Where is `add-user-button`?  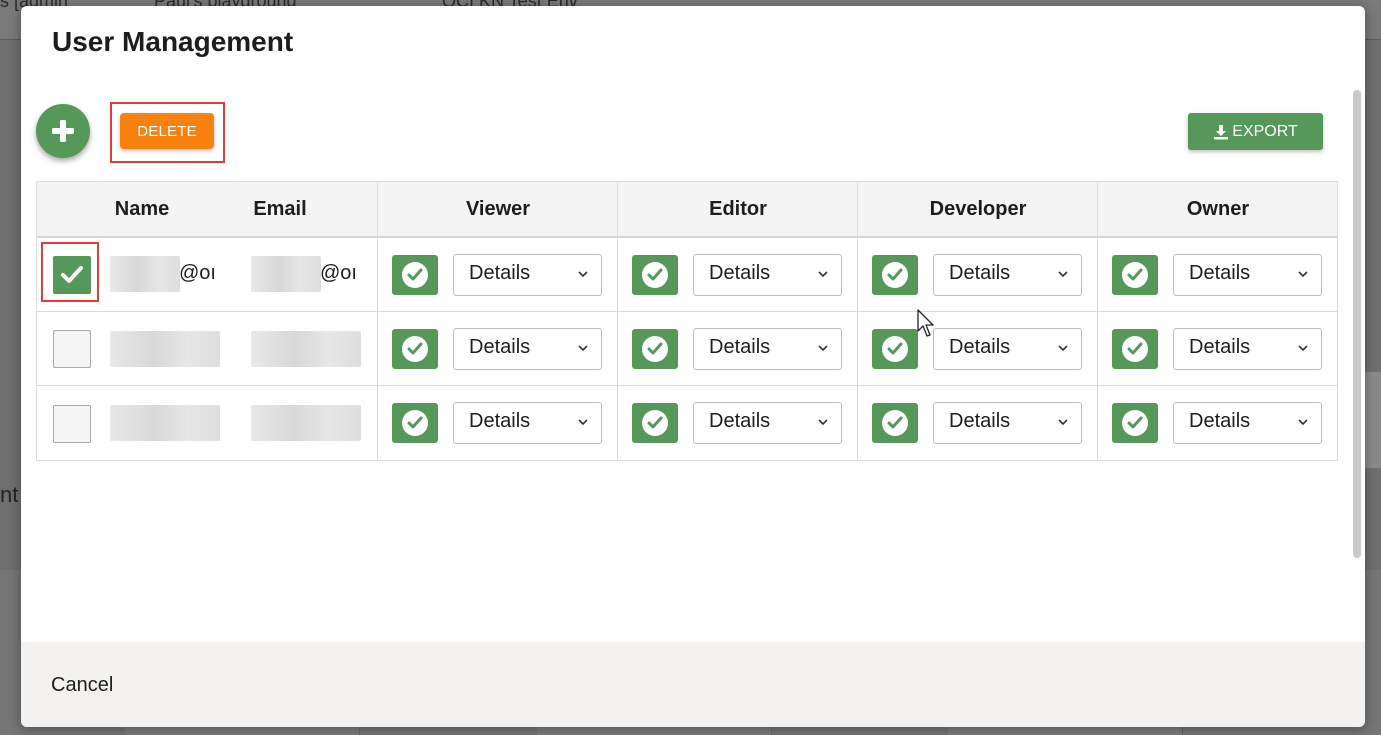 add-user-button is located at coordinates (63, 131).